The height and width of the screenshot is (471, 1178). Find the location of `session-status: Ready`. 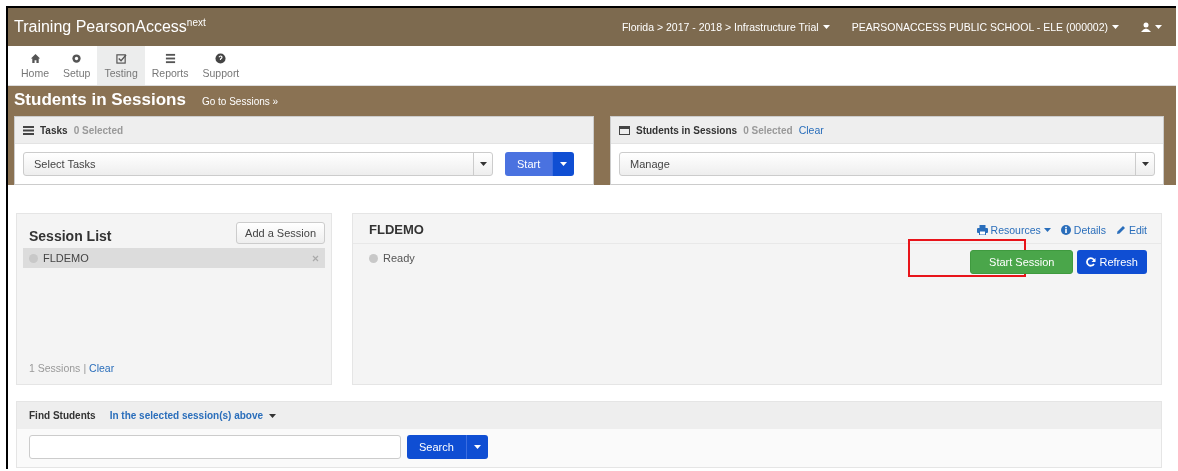

session-status: Ready is located at coordinates (392, 258).